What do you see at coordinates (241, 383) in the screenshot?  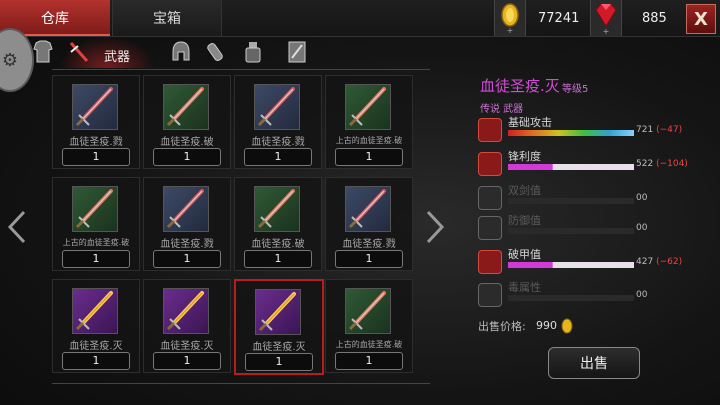 I see `grid-bottom-divider` at bounding box center [241, 383].